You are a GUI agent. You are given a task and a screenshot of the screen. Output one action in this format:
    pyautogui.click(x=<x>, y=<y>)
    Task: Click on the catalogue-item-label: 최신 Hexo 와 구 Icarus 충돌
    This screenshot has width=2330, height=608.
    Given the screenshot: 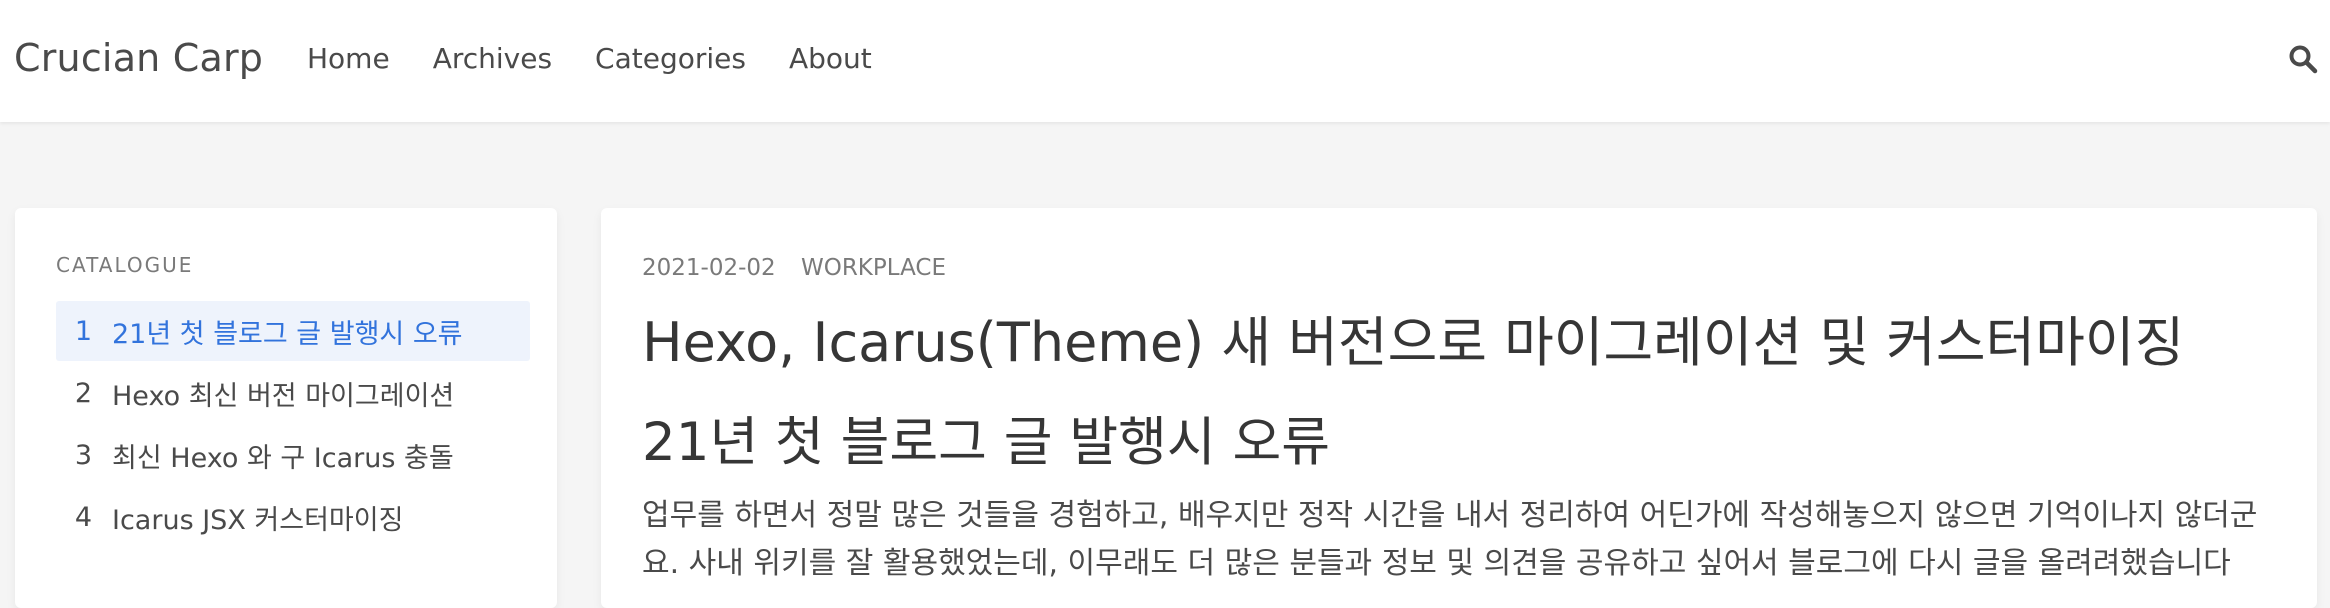 What is the action you would take?
    pyautogui.click(x=283, y=458)
    